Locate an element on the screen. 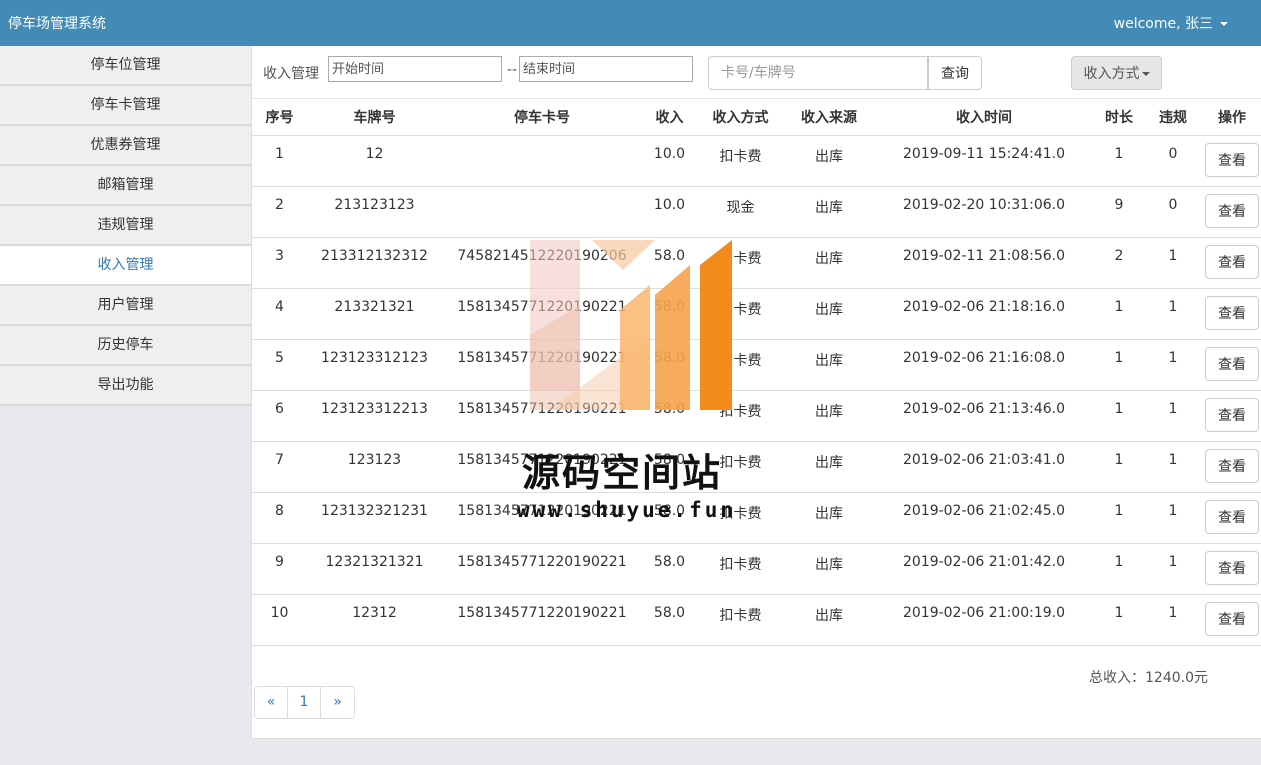 The height and width of the screenshot is (765, 1261). search-input is located at coordinates (818, 73).